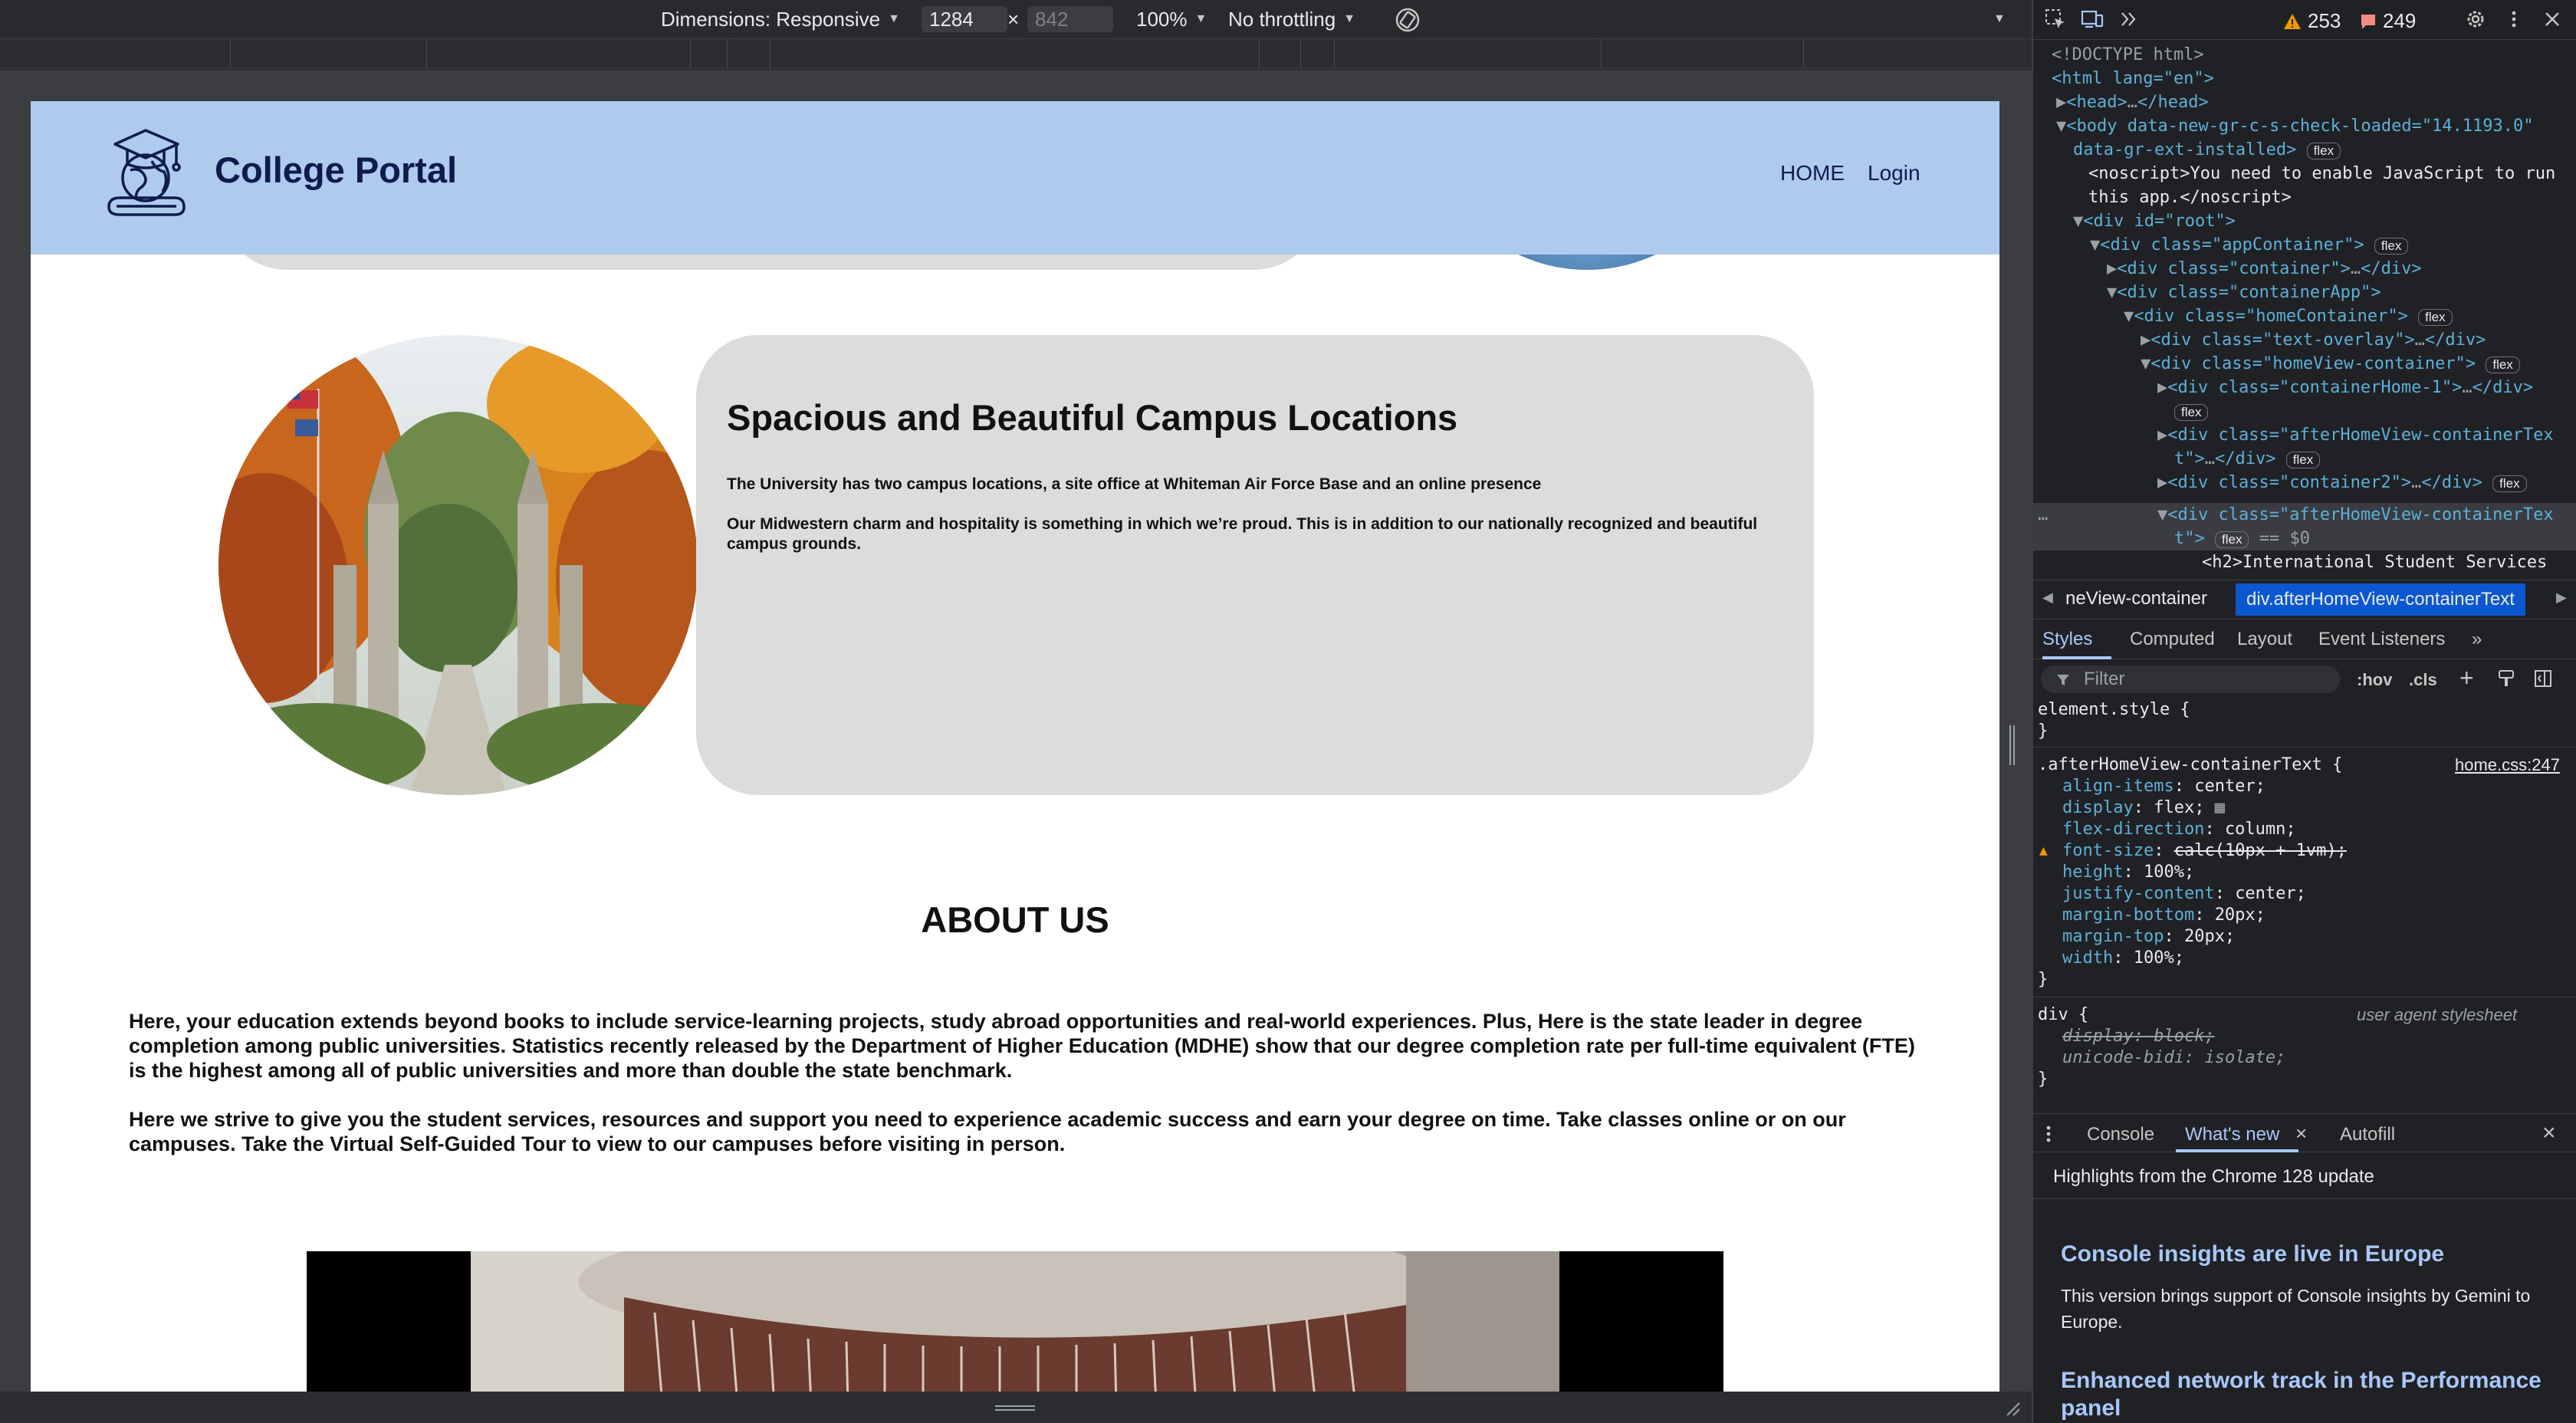 The height and width of the screenshot is (1423, 2576). What do you see at coordinates (2264, 639) in the screenshot?
I see `tab-layout: Layout` at bounding box center [2264, 639].